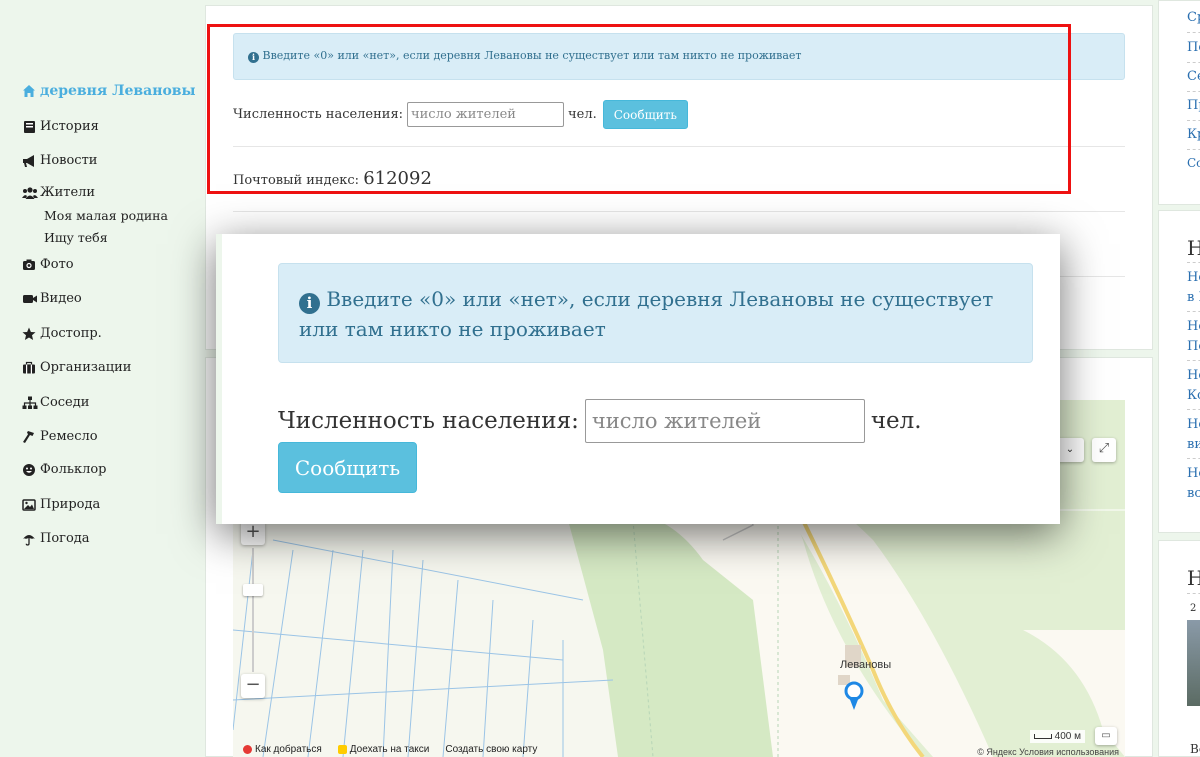 The height and width of the screenshot is (757, 1200). What do you see at coordinates (29, 334) in the screenshot?
I see `star-icon` at bounding box center [29, 334].